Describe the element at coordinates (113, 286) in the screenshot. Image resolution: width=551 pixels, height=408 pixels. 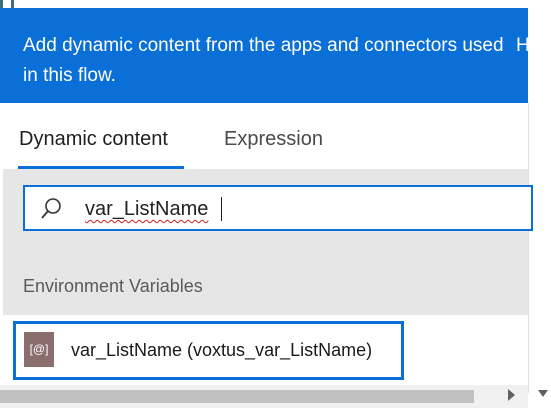
I see `section-title: Environment Variables` at that location.